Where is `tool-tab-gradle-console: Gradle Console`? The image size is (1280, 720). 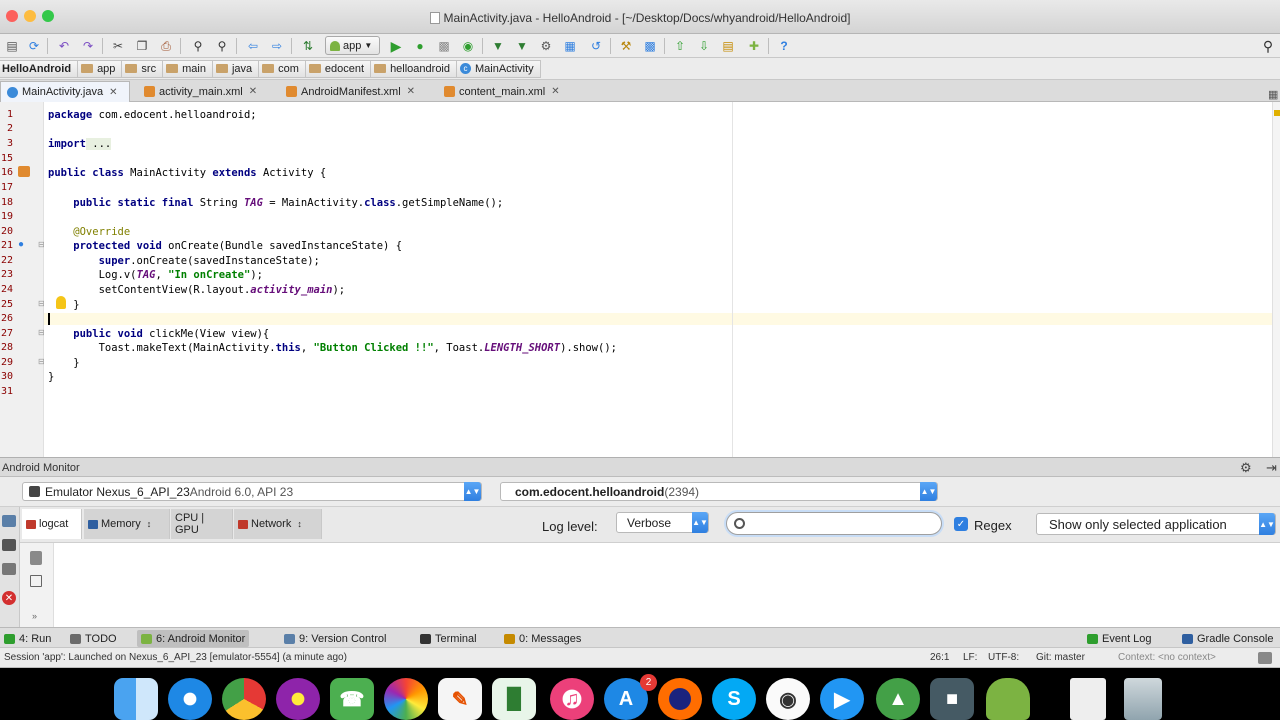 tool-tab-gradle-console: Gradle Console is located at coordinates (1227, 638).